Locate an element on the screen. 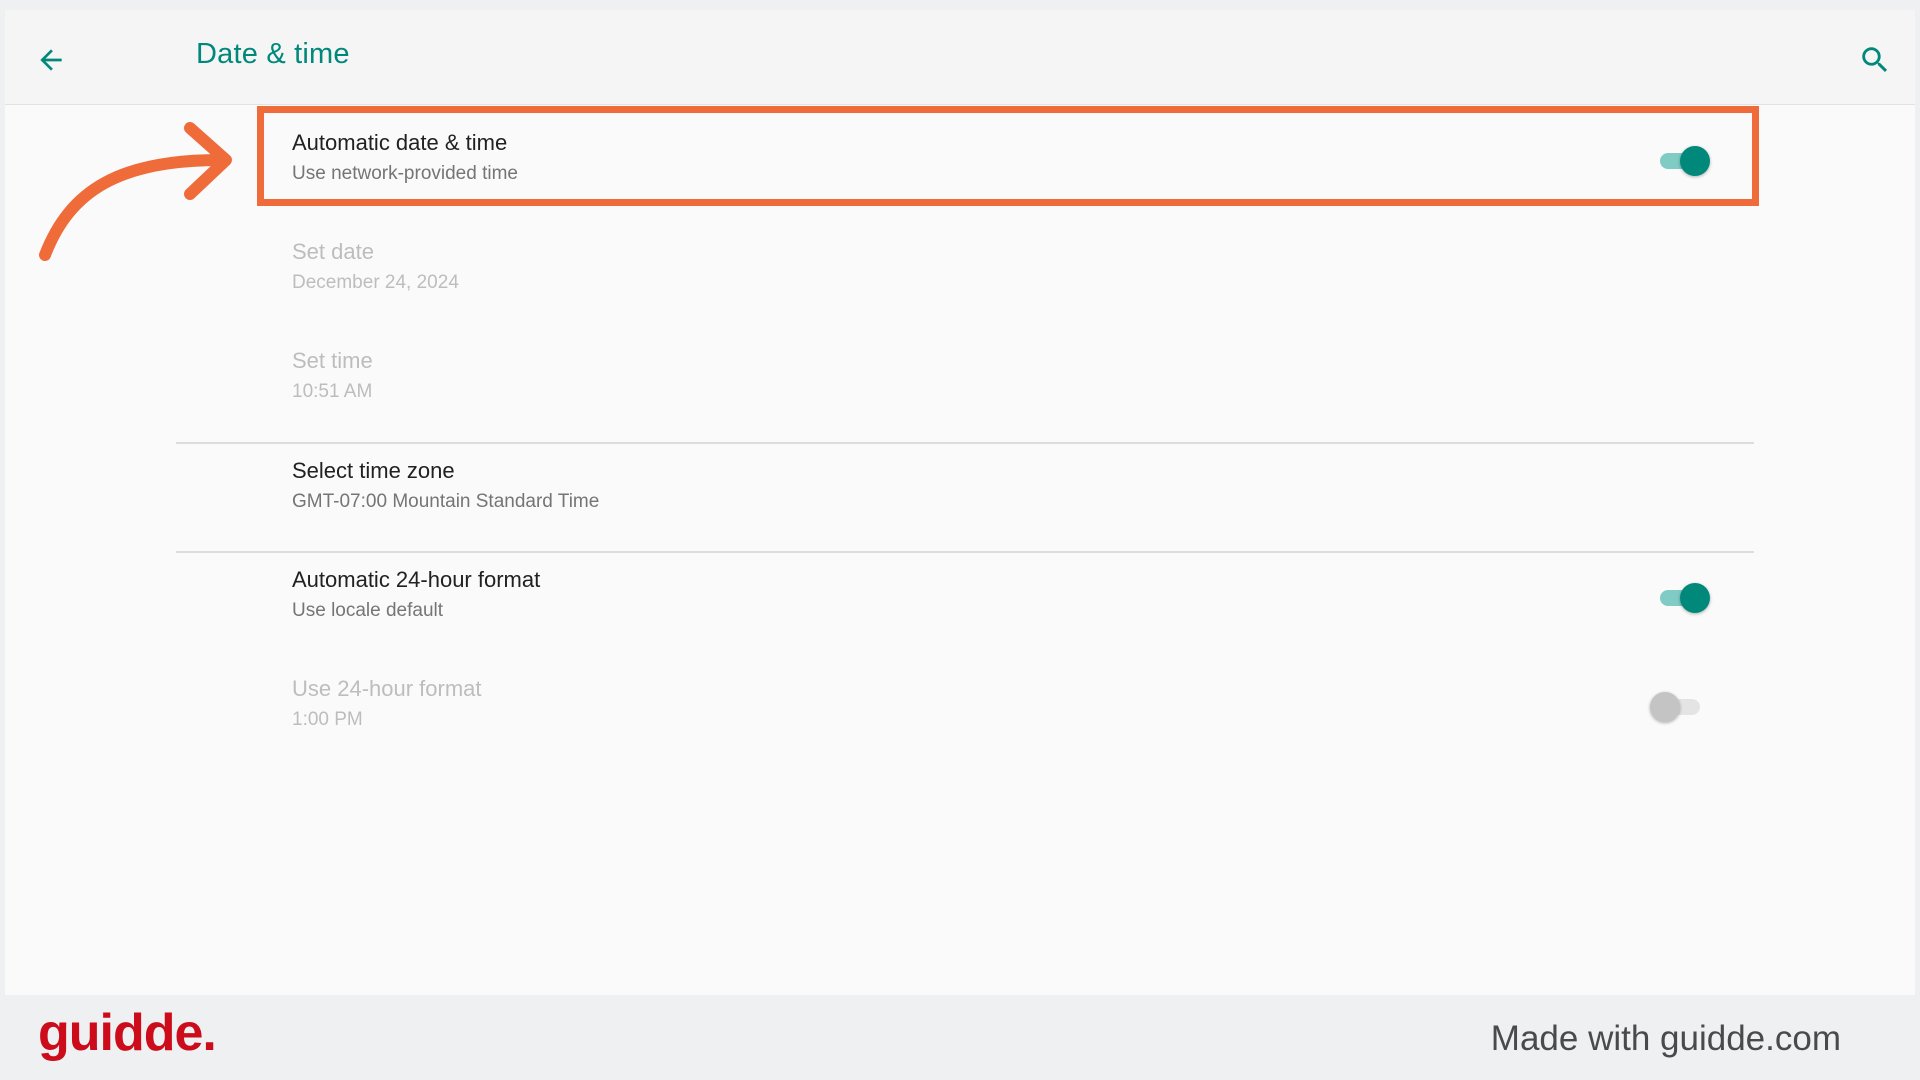  use-24-hour-toggle is located at coordinates (1678, 707).